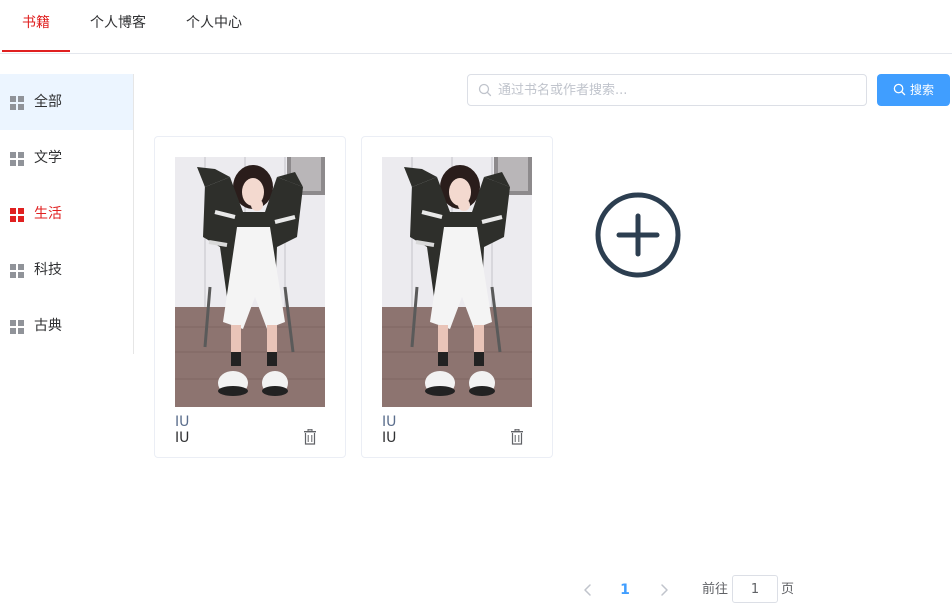 The width and height of the screenshot is (952, 615). What do you see at coordinates (48, 270) in the screenshot?
I see `sidebar-item-label: 科技` at bounding box center [48, 270].